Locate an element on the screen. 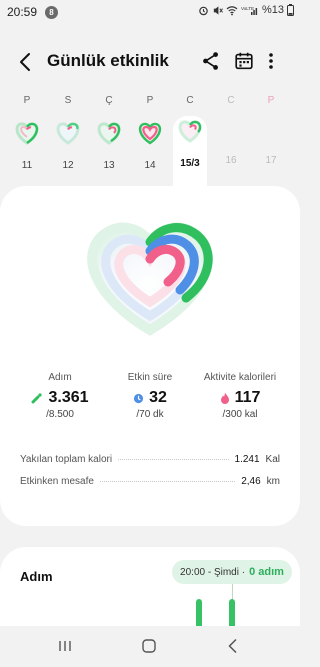 The image size is (320, 667). distance-value: 2,46 is located at coordinates (251, 481).